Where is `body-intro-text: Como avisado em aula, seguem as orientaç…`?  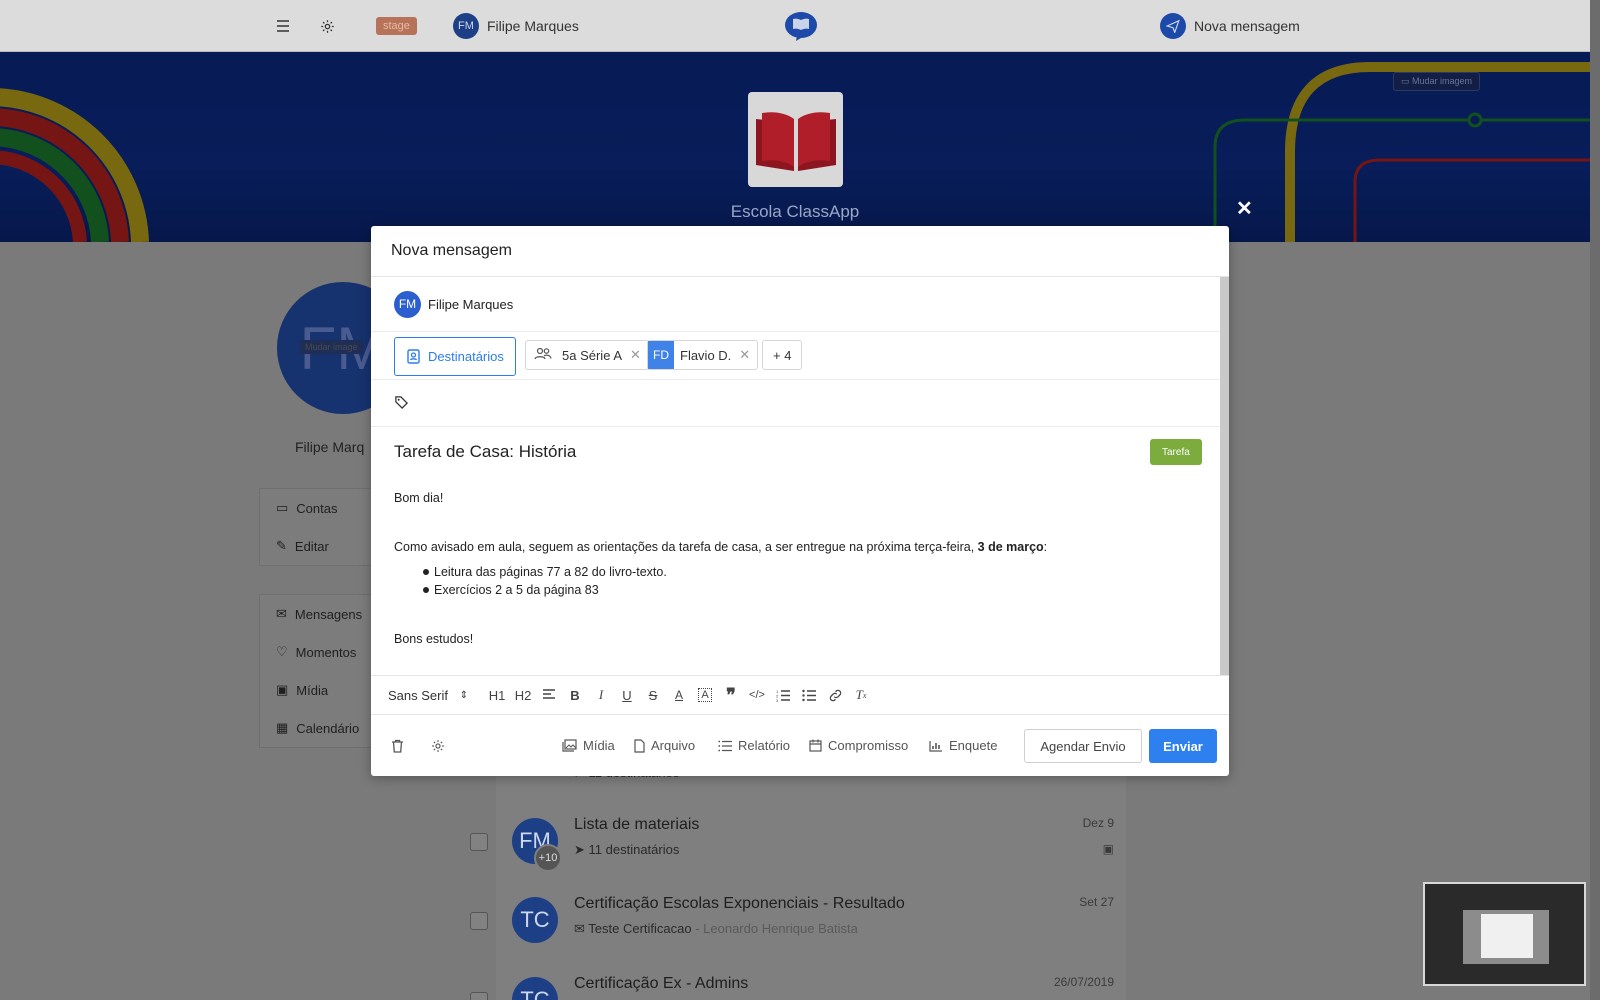 body-intro-text: Como avisado em aula, seguem as orientaç… is located at coordinates (686, 547).